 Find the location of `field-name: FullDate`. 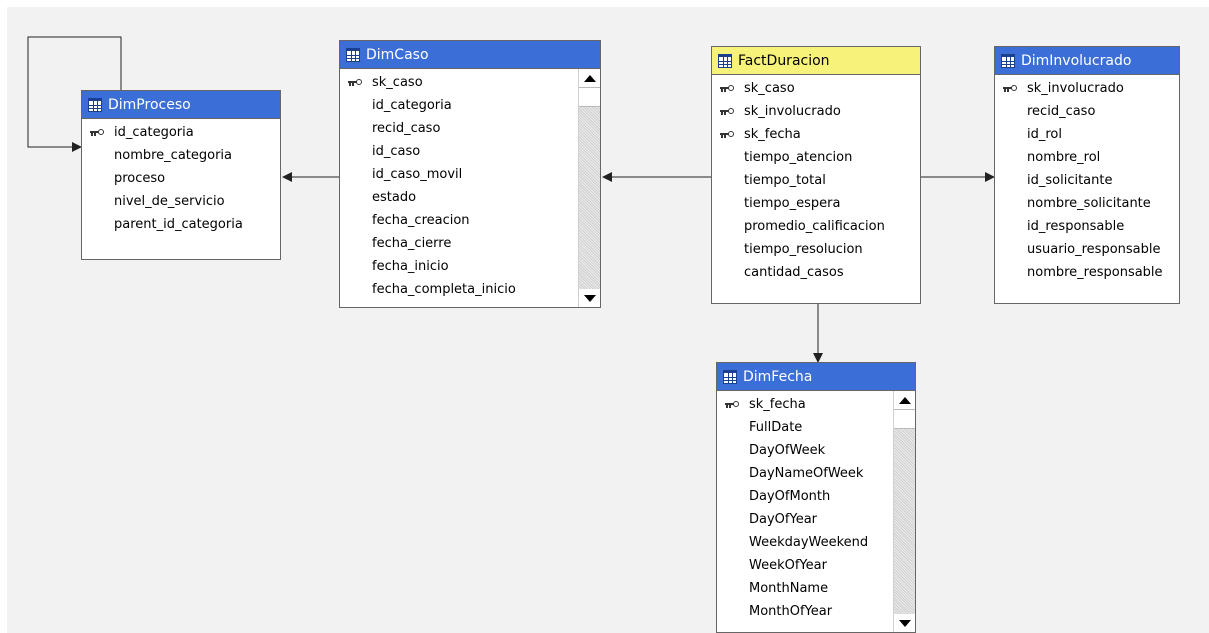

field-name: FullDate is located at coordinates (776, 427).